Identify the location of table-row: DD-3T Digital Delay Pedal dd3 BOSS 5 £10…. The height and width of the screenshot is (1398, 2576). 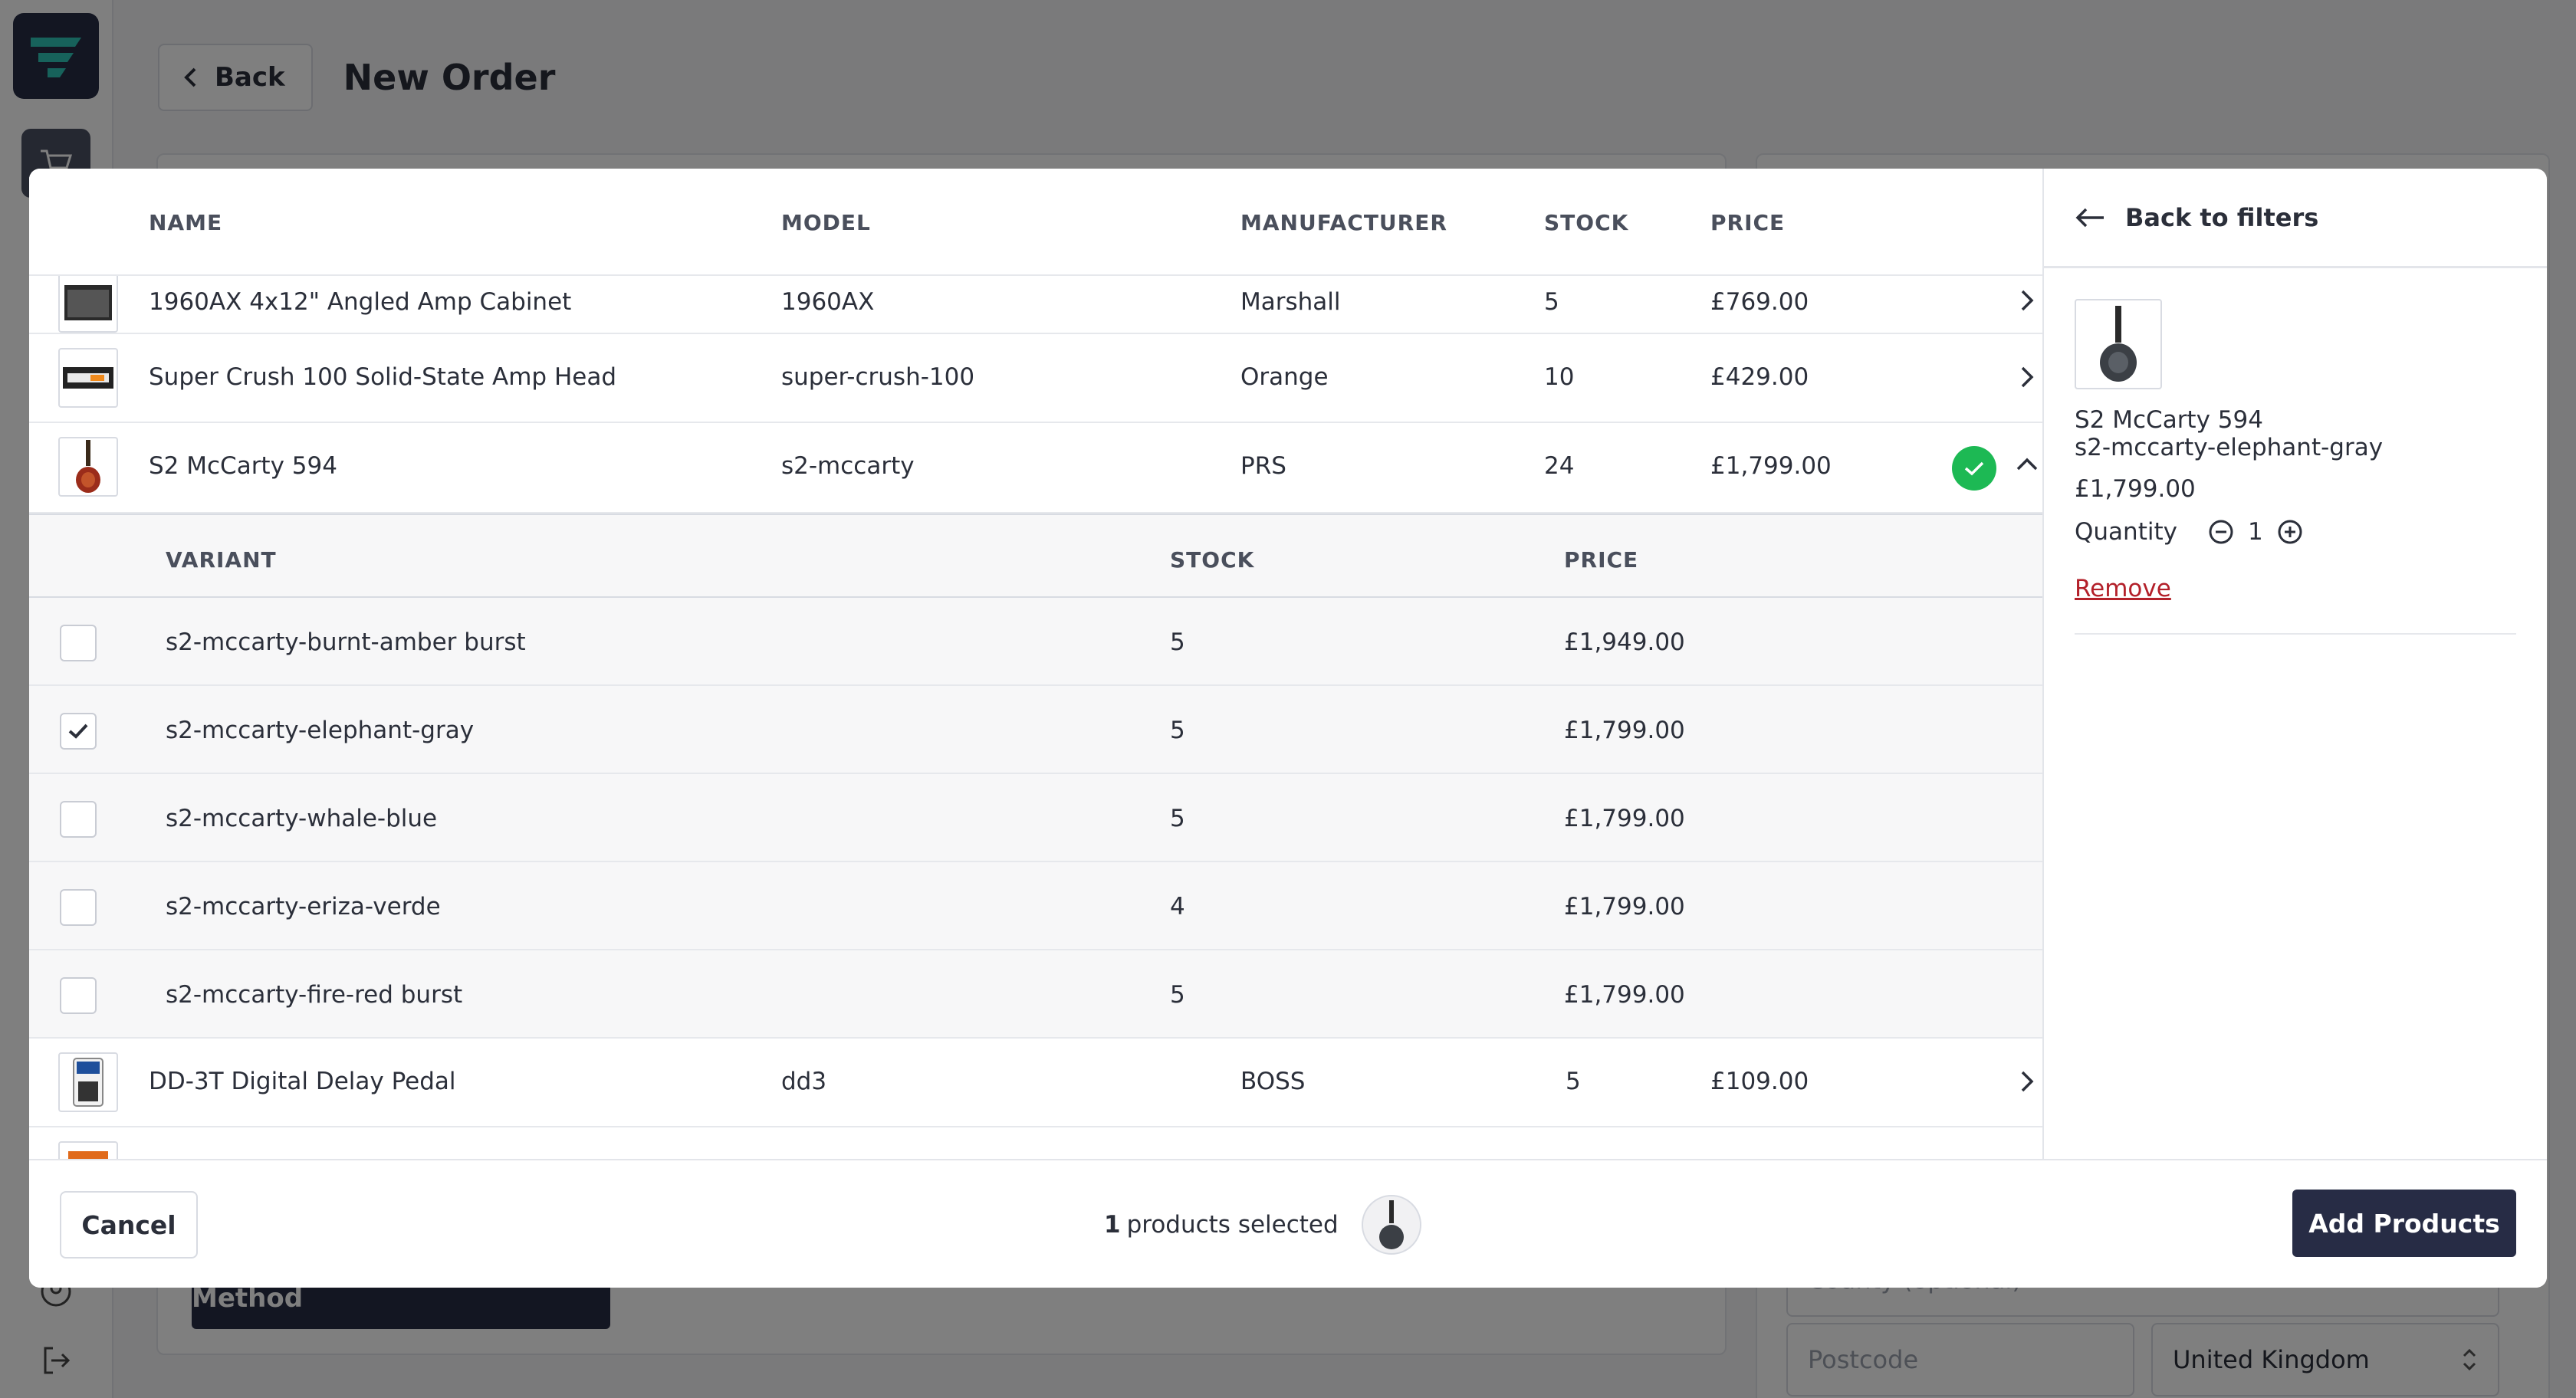
(1035, 1083).